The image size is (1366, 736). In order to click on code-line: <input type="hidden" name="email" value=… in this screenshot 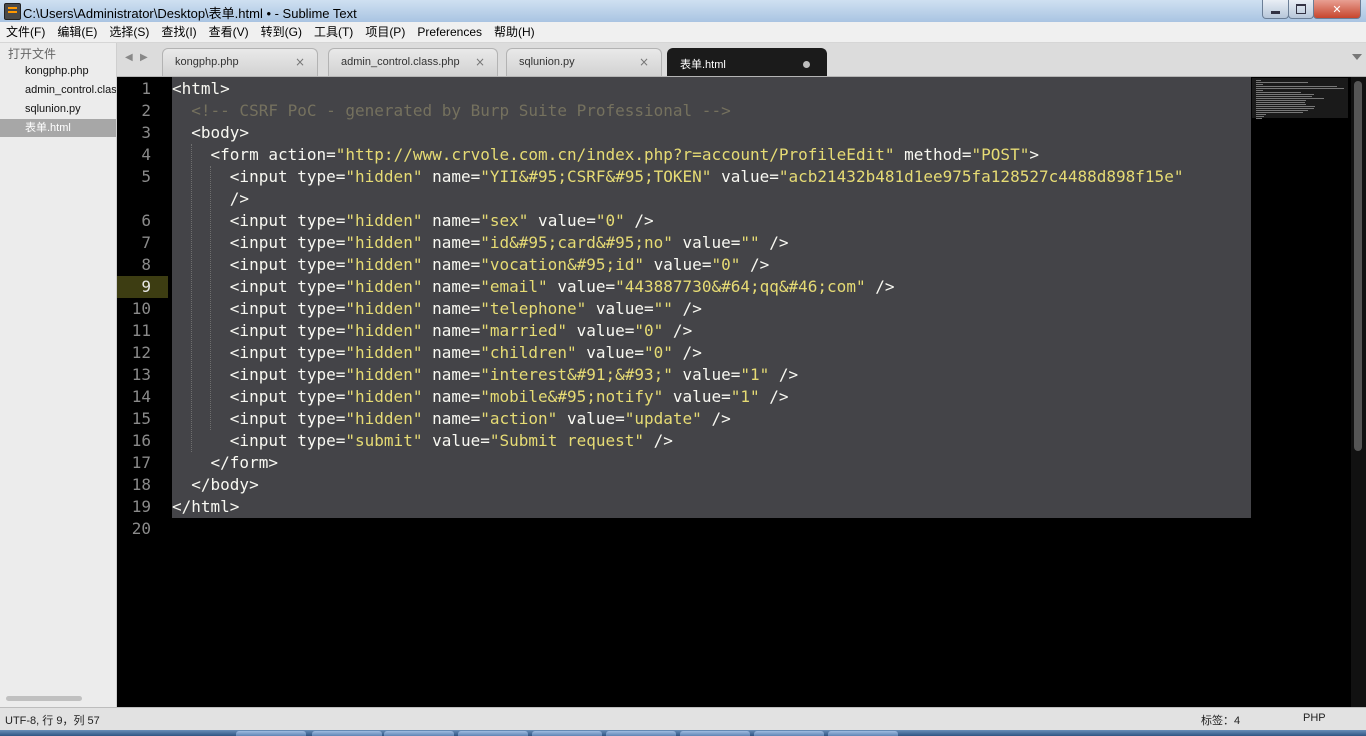, I will do `click(533, 287)`.